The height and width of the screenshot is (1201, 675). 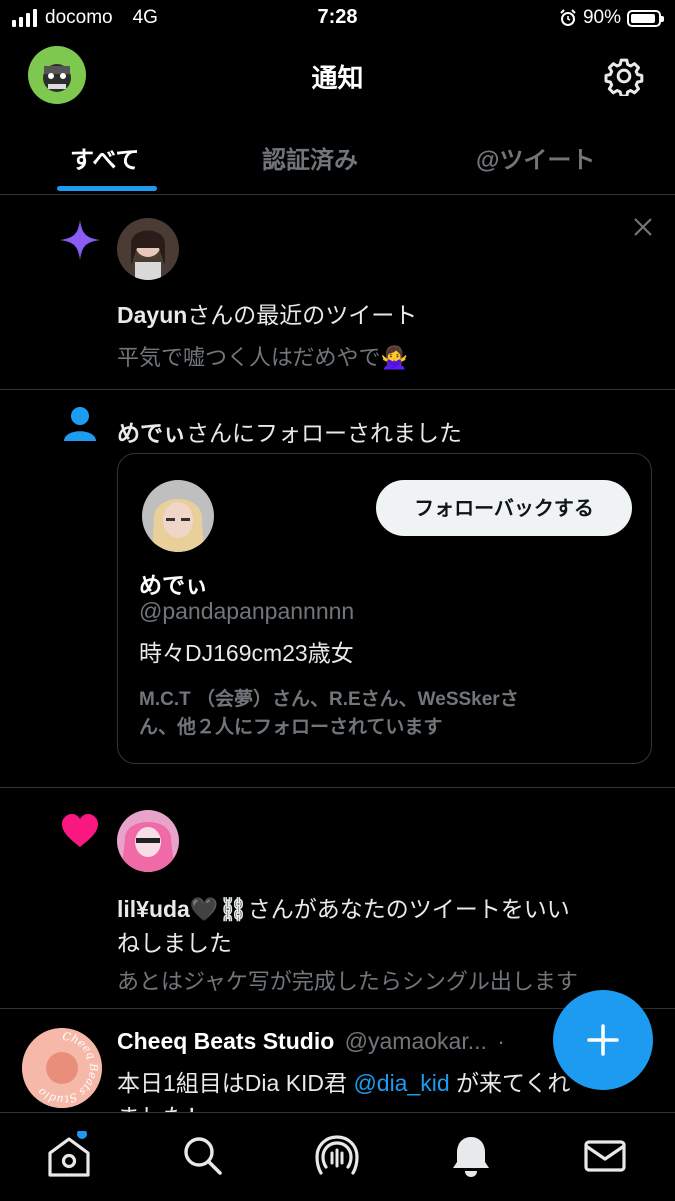 What do you see at coordinates (624, 76) in the screenshot?
I see `gear-icon` at bounding box center [624, 76].